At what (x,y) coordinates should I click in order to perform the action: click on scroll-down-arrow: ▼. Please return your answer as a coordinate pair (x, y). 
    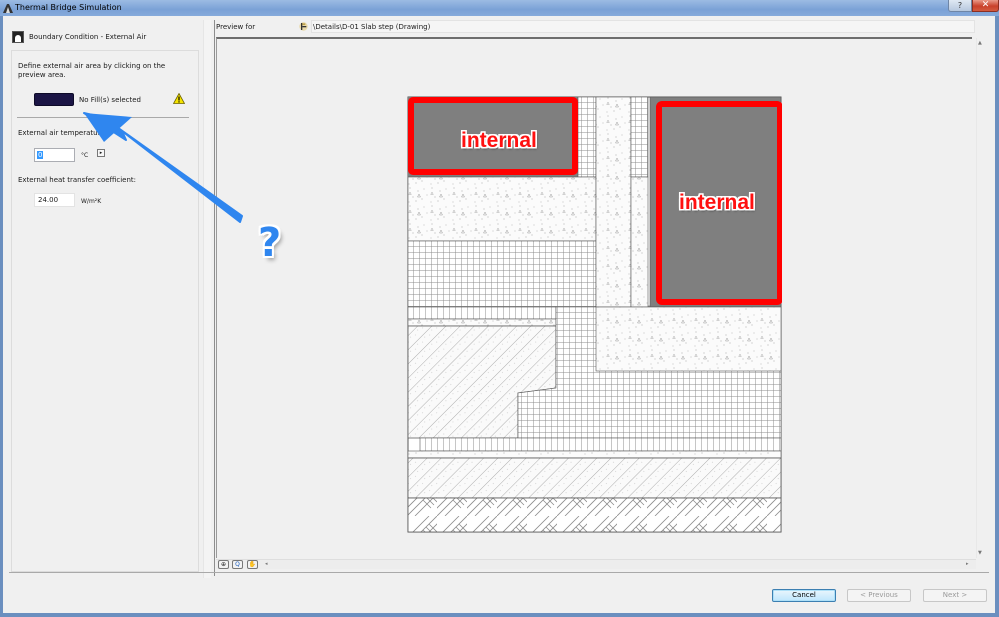
    Looking at the image, I should click on (980, 553).